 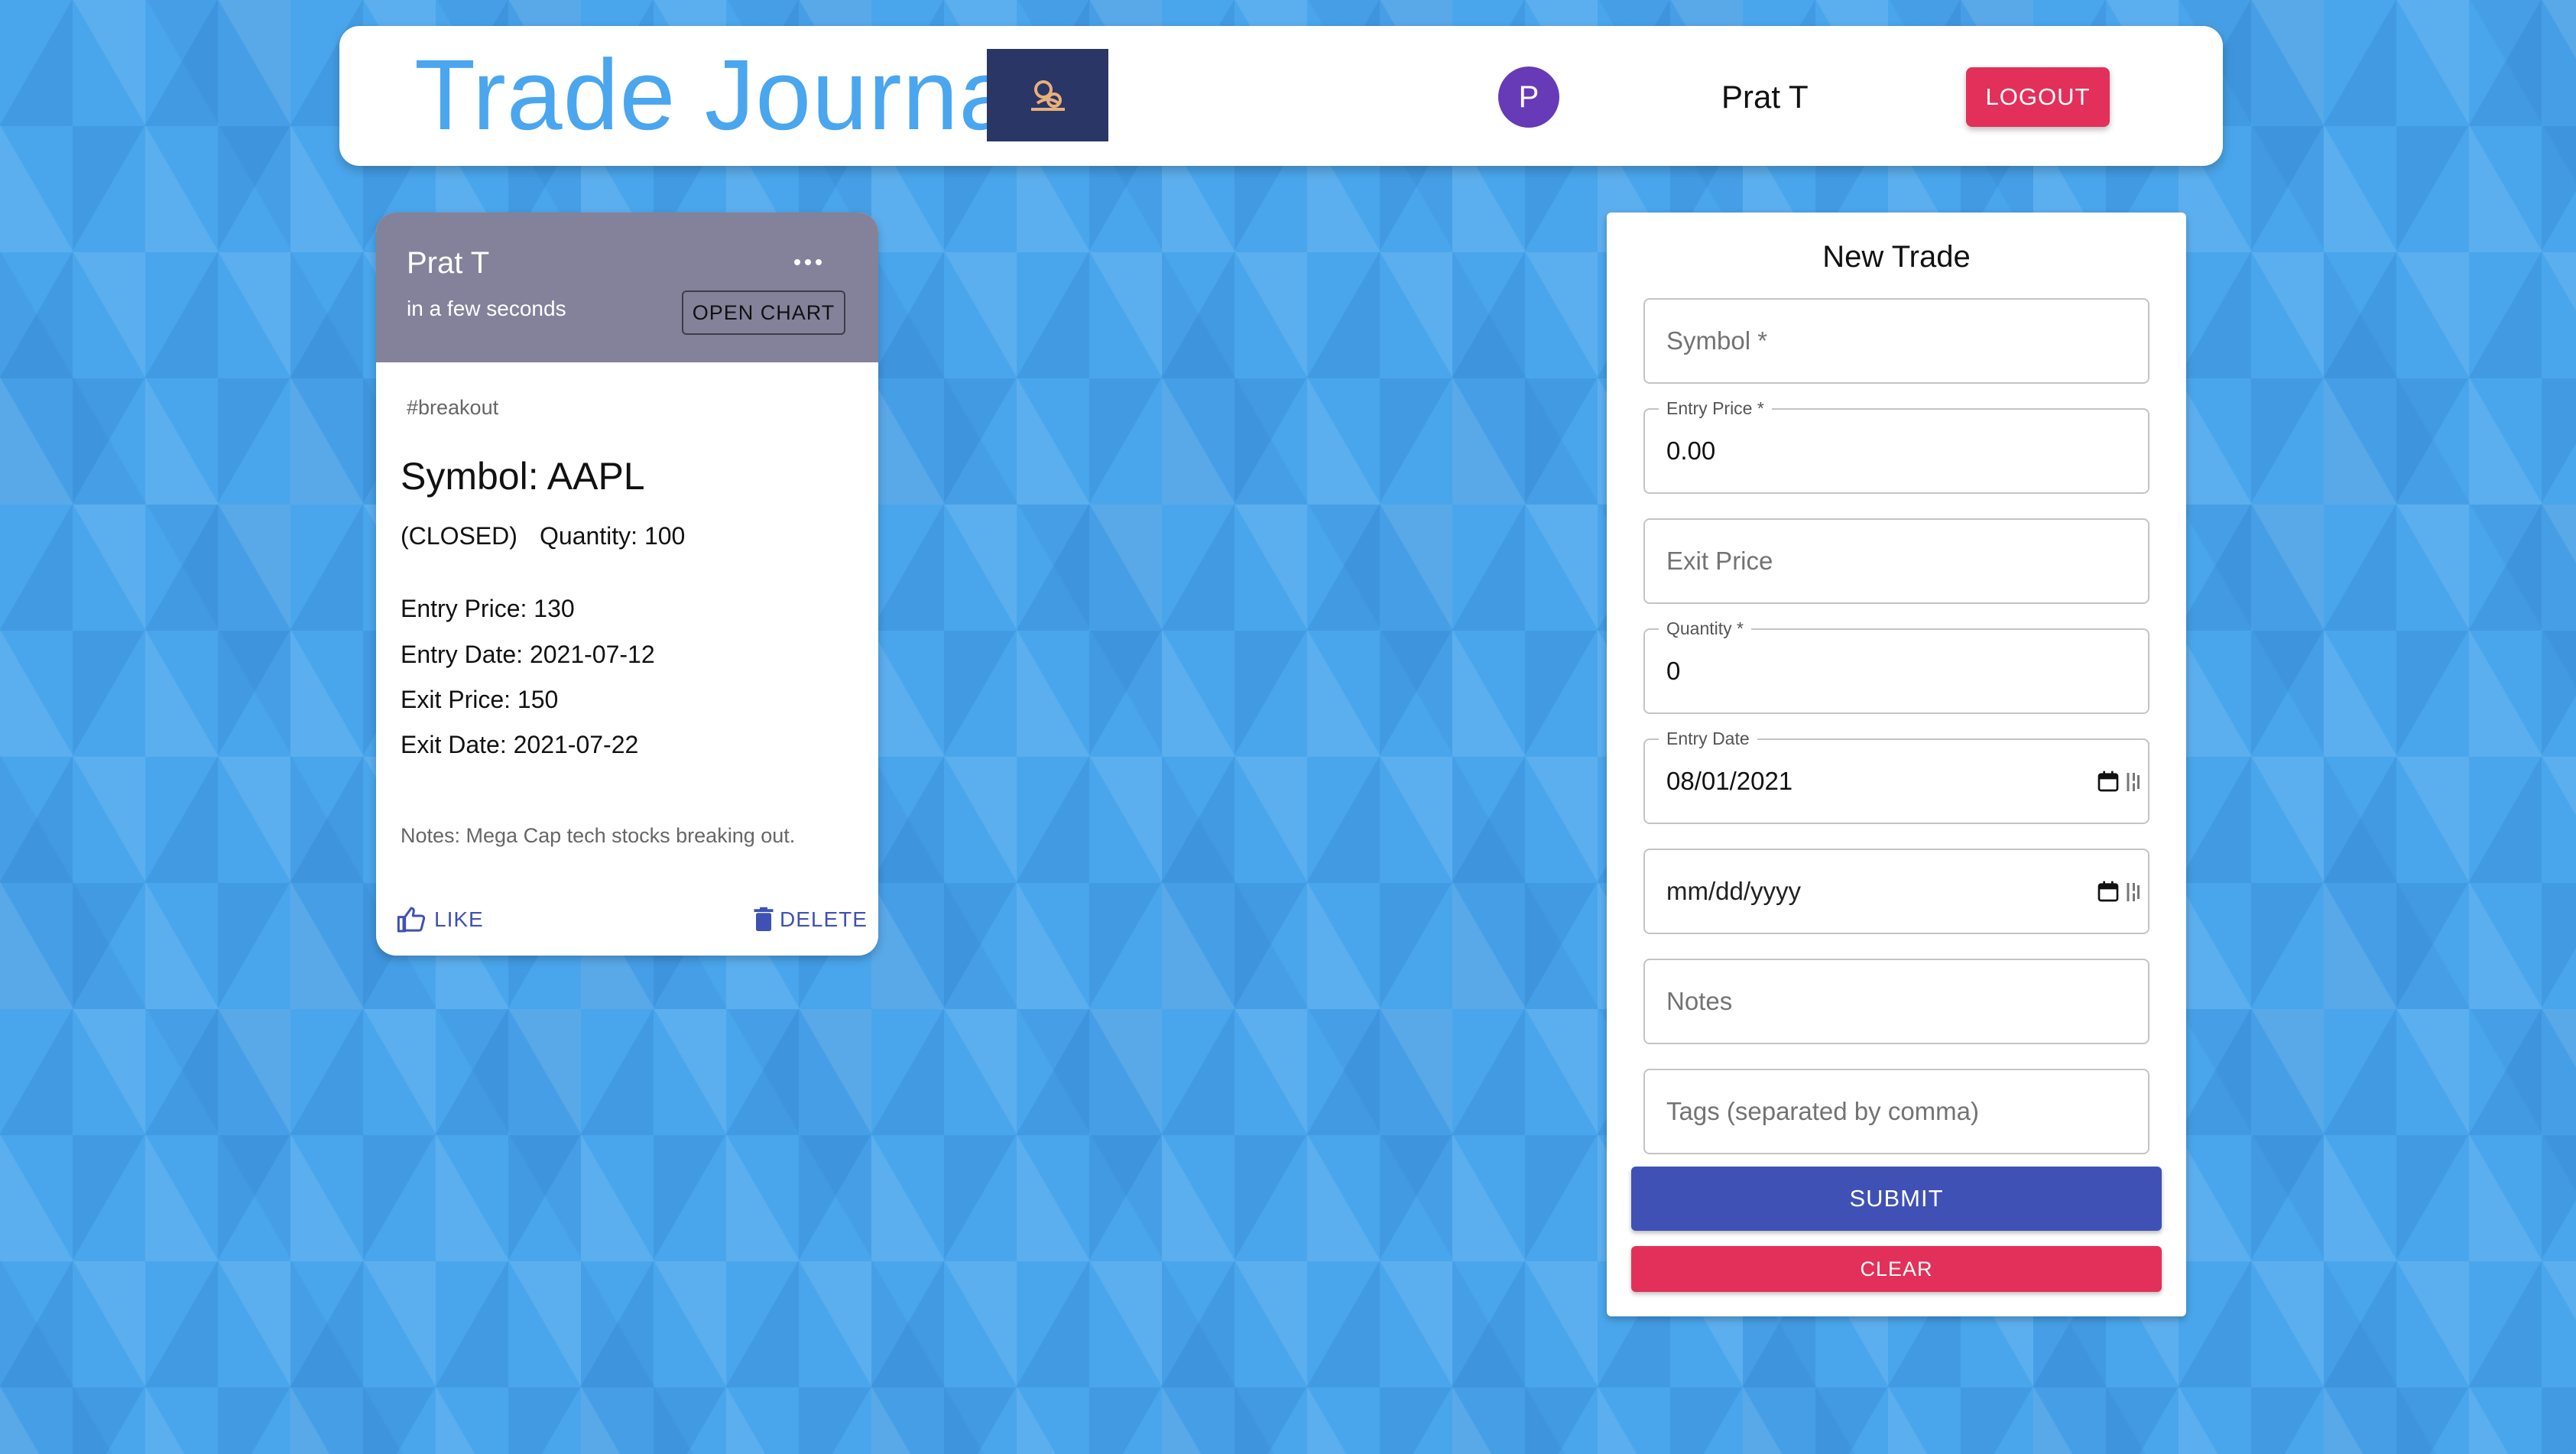 What do you see at coordinates (1765, 97) in the screenshot?
I see `user-name: Prat T` at bounding box center [1765, 97].